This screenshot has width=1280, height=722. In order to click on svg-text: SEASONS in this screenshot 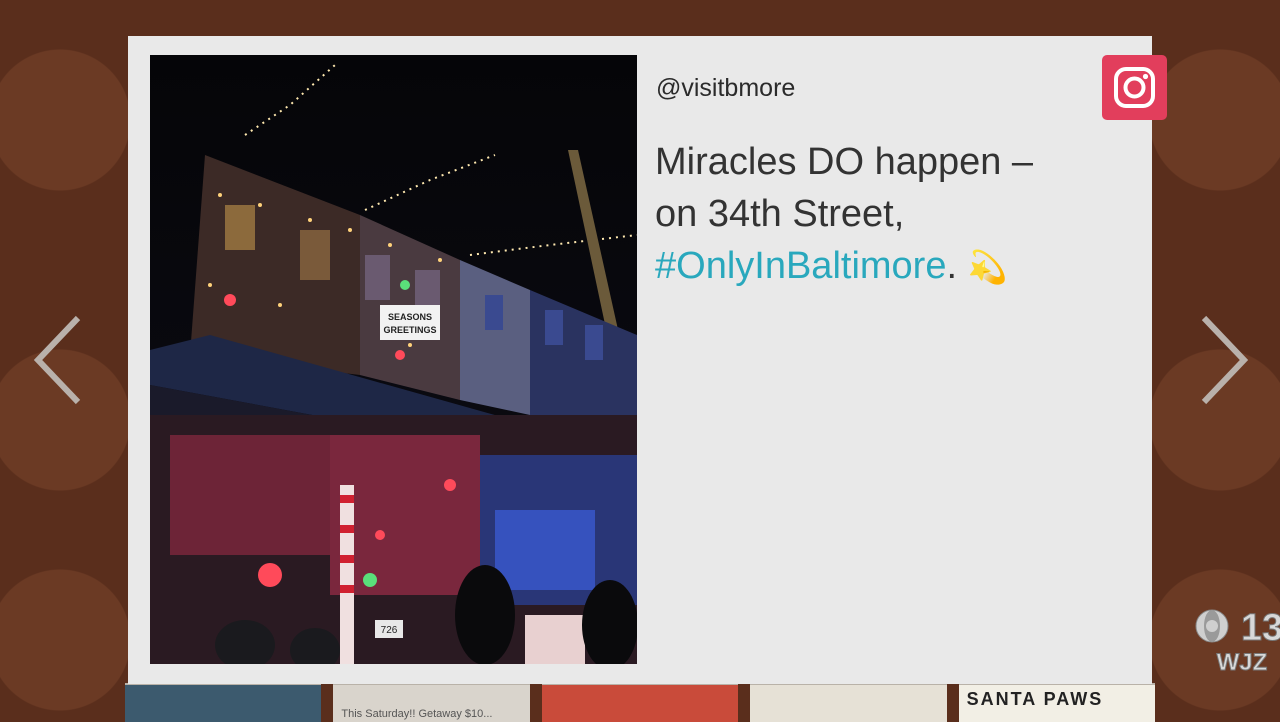, I will do `click(410, 317)`.